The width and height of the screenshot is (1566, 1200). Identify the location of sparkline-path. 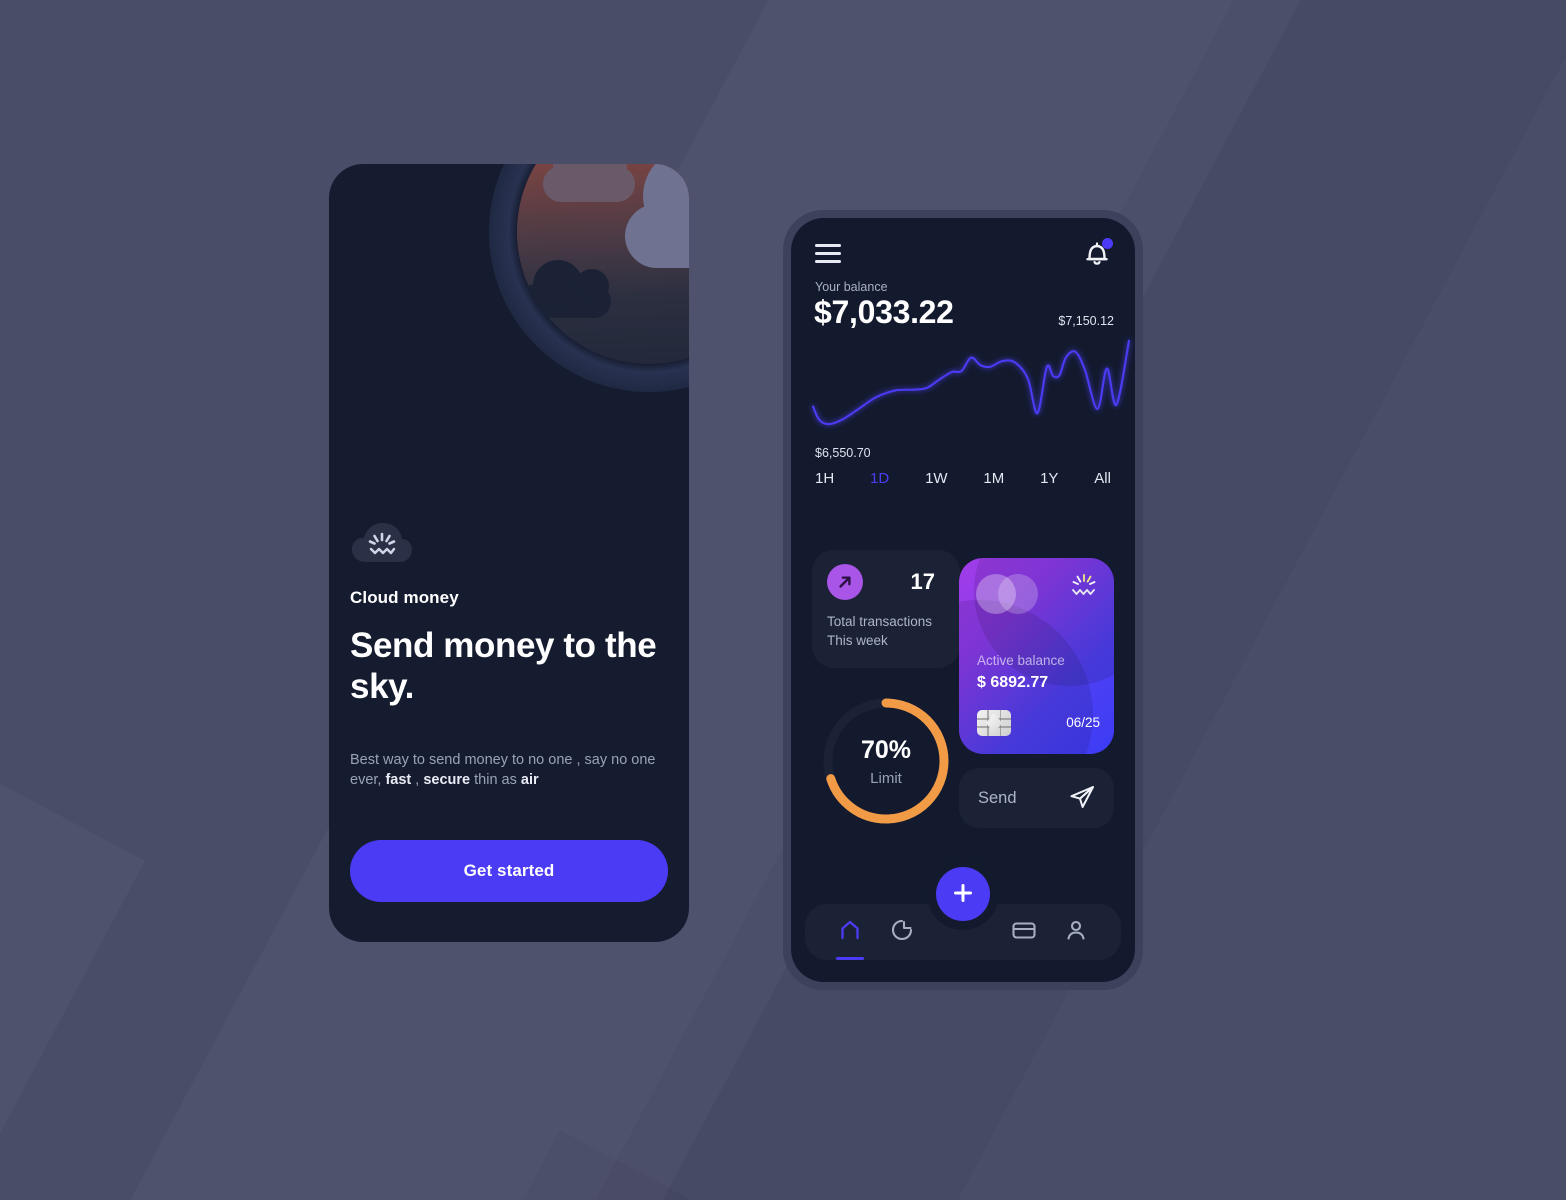
(971, 382).